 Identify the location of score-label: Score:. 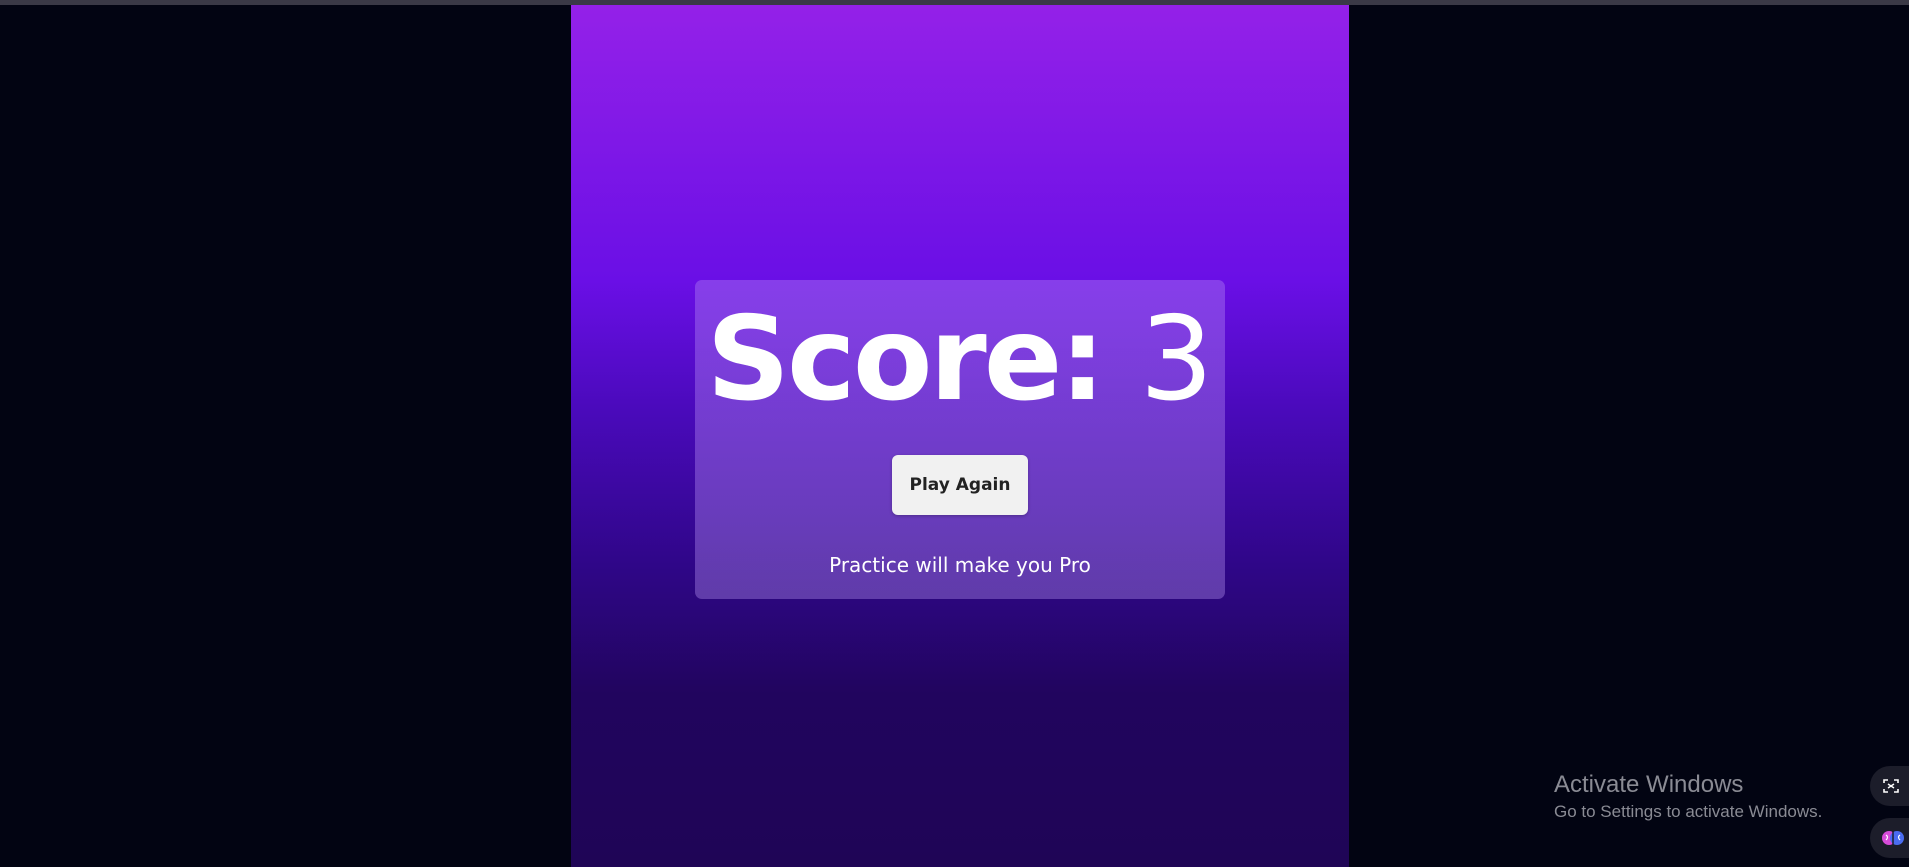
(906, 359).